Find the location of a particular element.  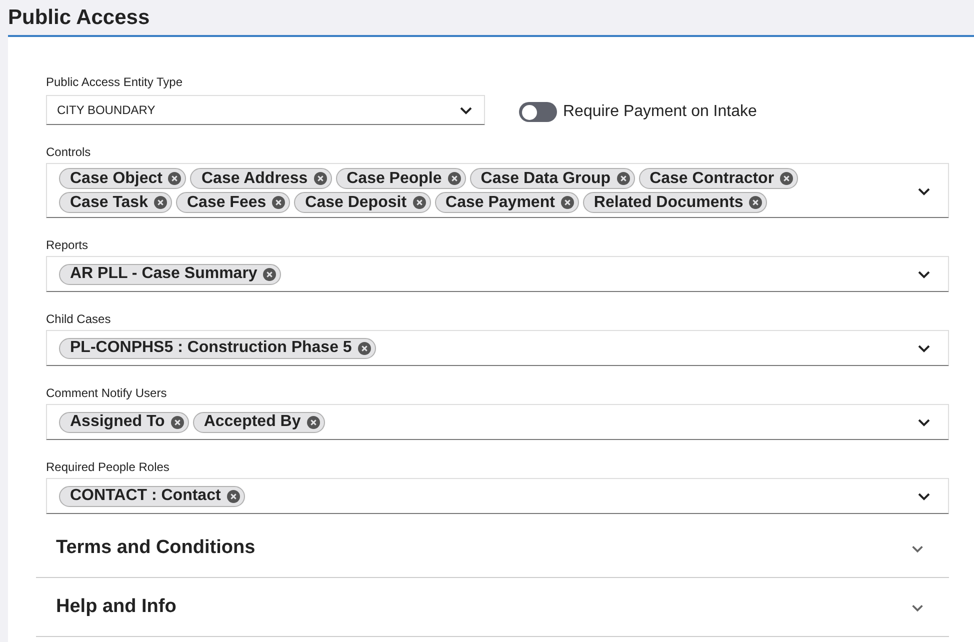

tag-chip: Accepted By is located at coordinates (258, 422).